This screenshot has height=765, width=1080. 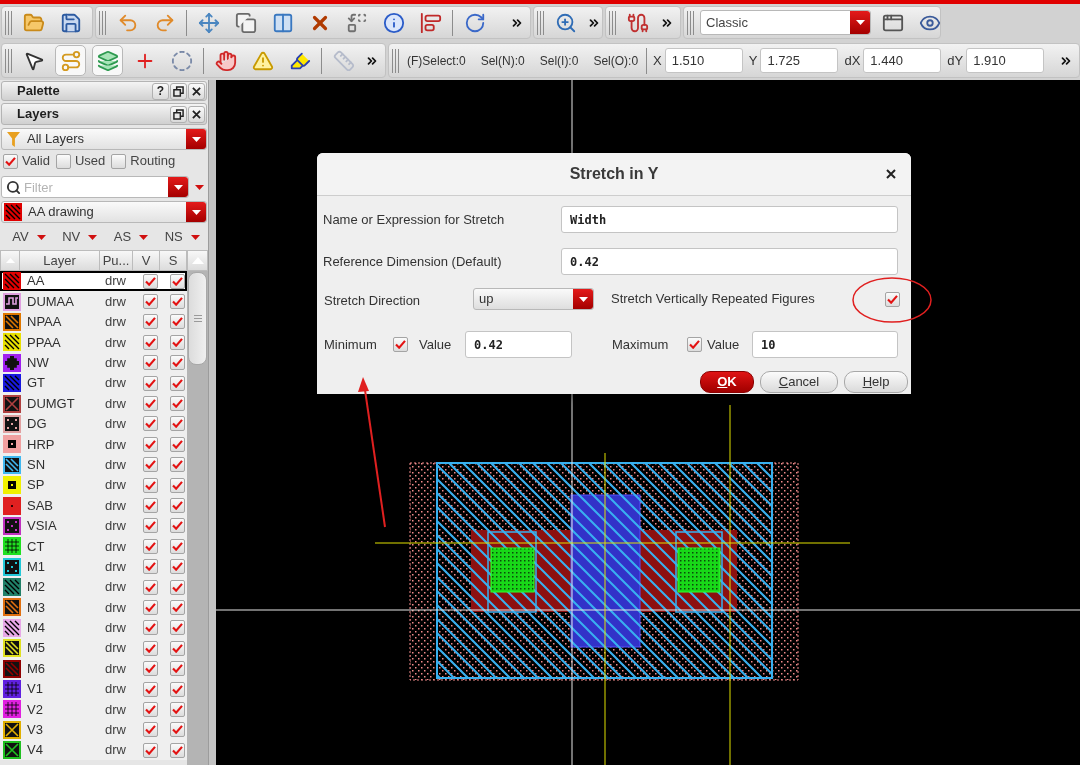 What do you see at coordinates (799, 382) in the screenshot?
I see `dialog-button: Cancel` at bounding box center [799, 382].